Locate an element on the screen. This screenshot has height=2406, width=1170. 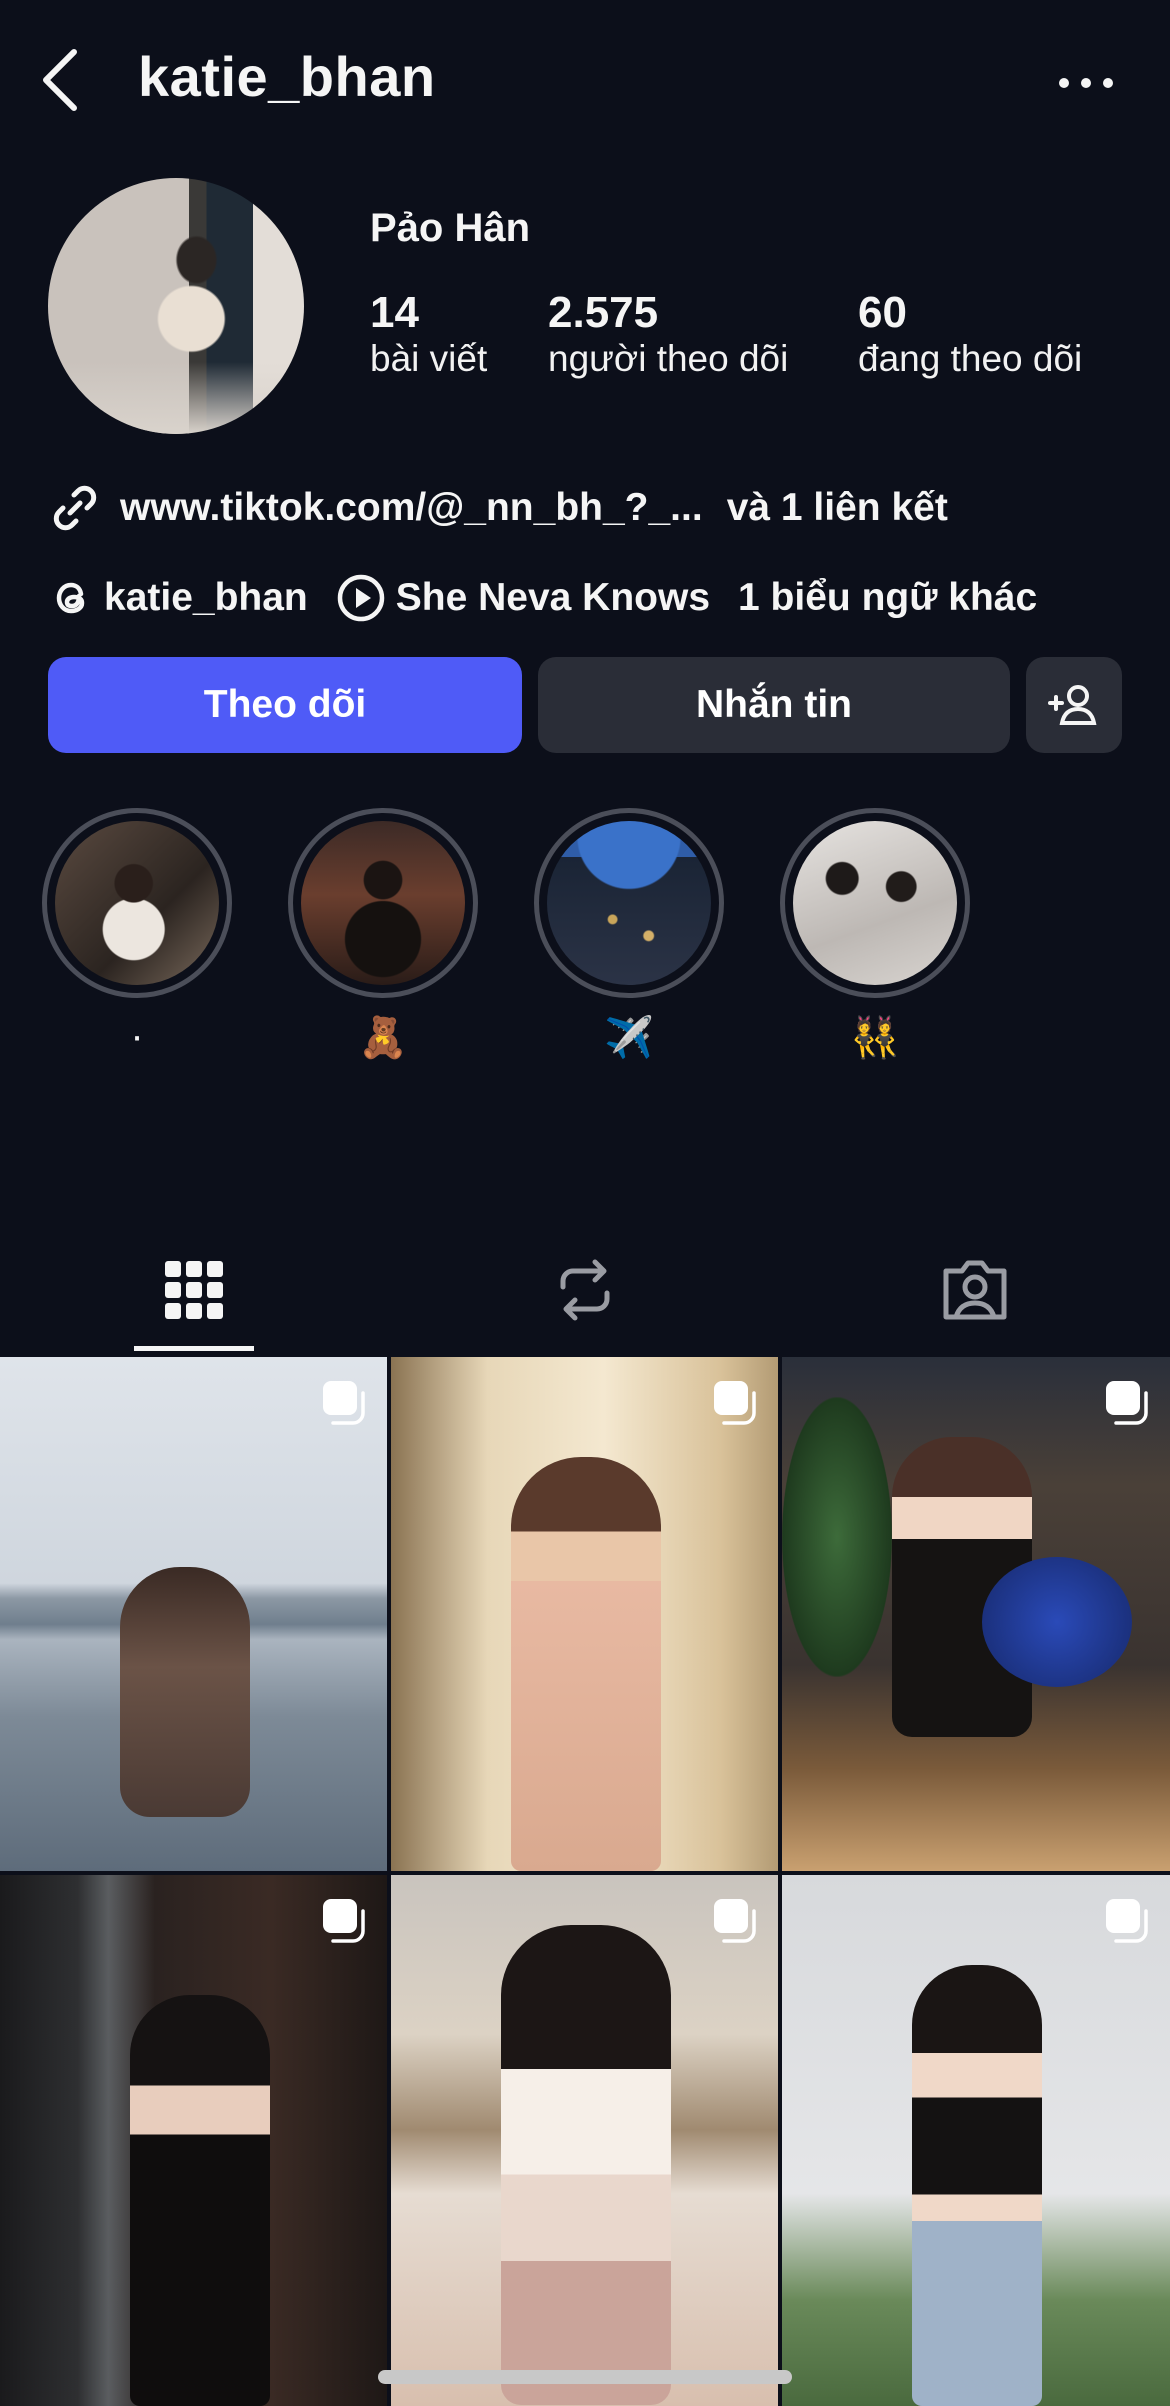
post-image-plants is located at coordinates (837, 1537).